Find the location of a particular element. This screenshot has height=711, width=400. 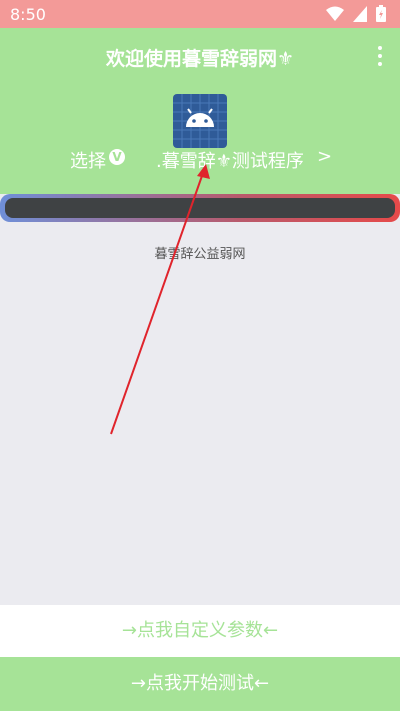

select-app-row: 选择 V .暮雪辞⚜测试程序 > is located at coordinates (200, 159).